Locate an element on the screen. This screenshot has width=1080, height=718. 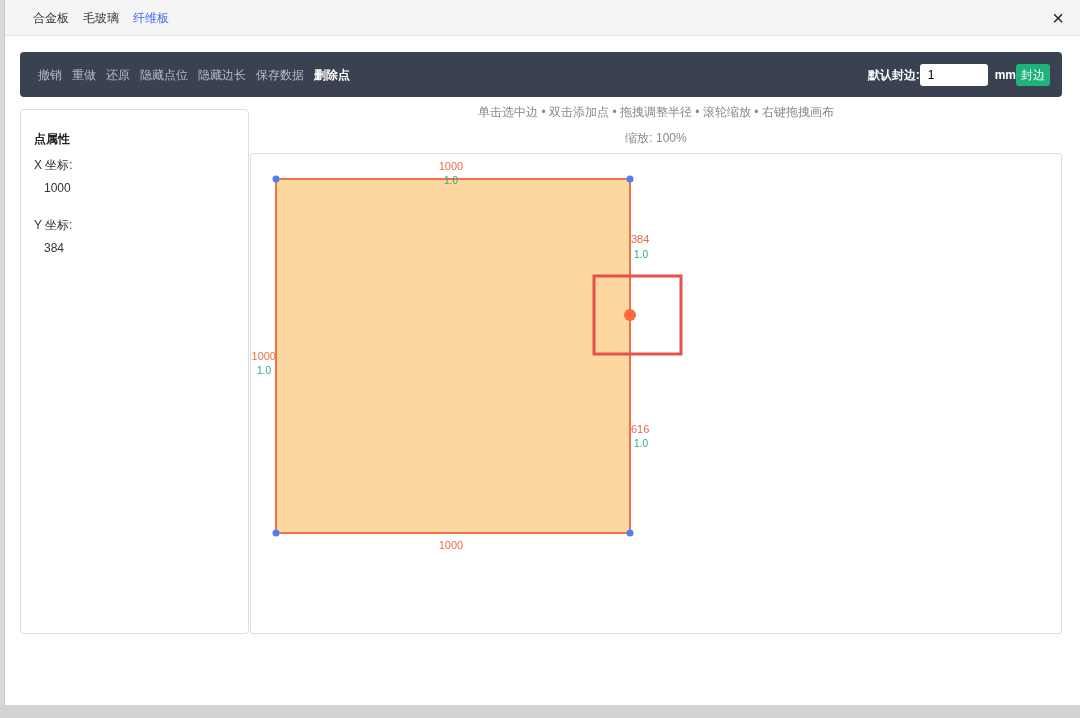
close-button: × is located at coordinates (1058, 17).